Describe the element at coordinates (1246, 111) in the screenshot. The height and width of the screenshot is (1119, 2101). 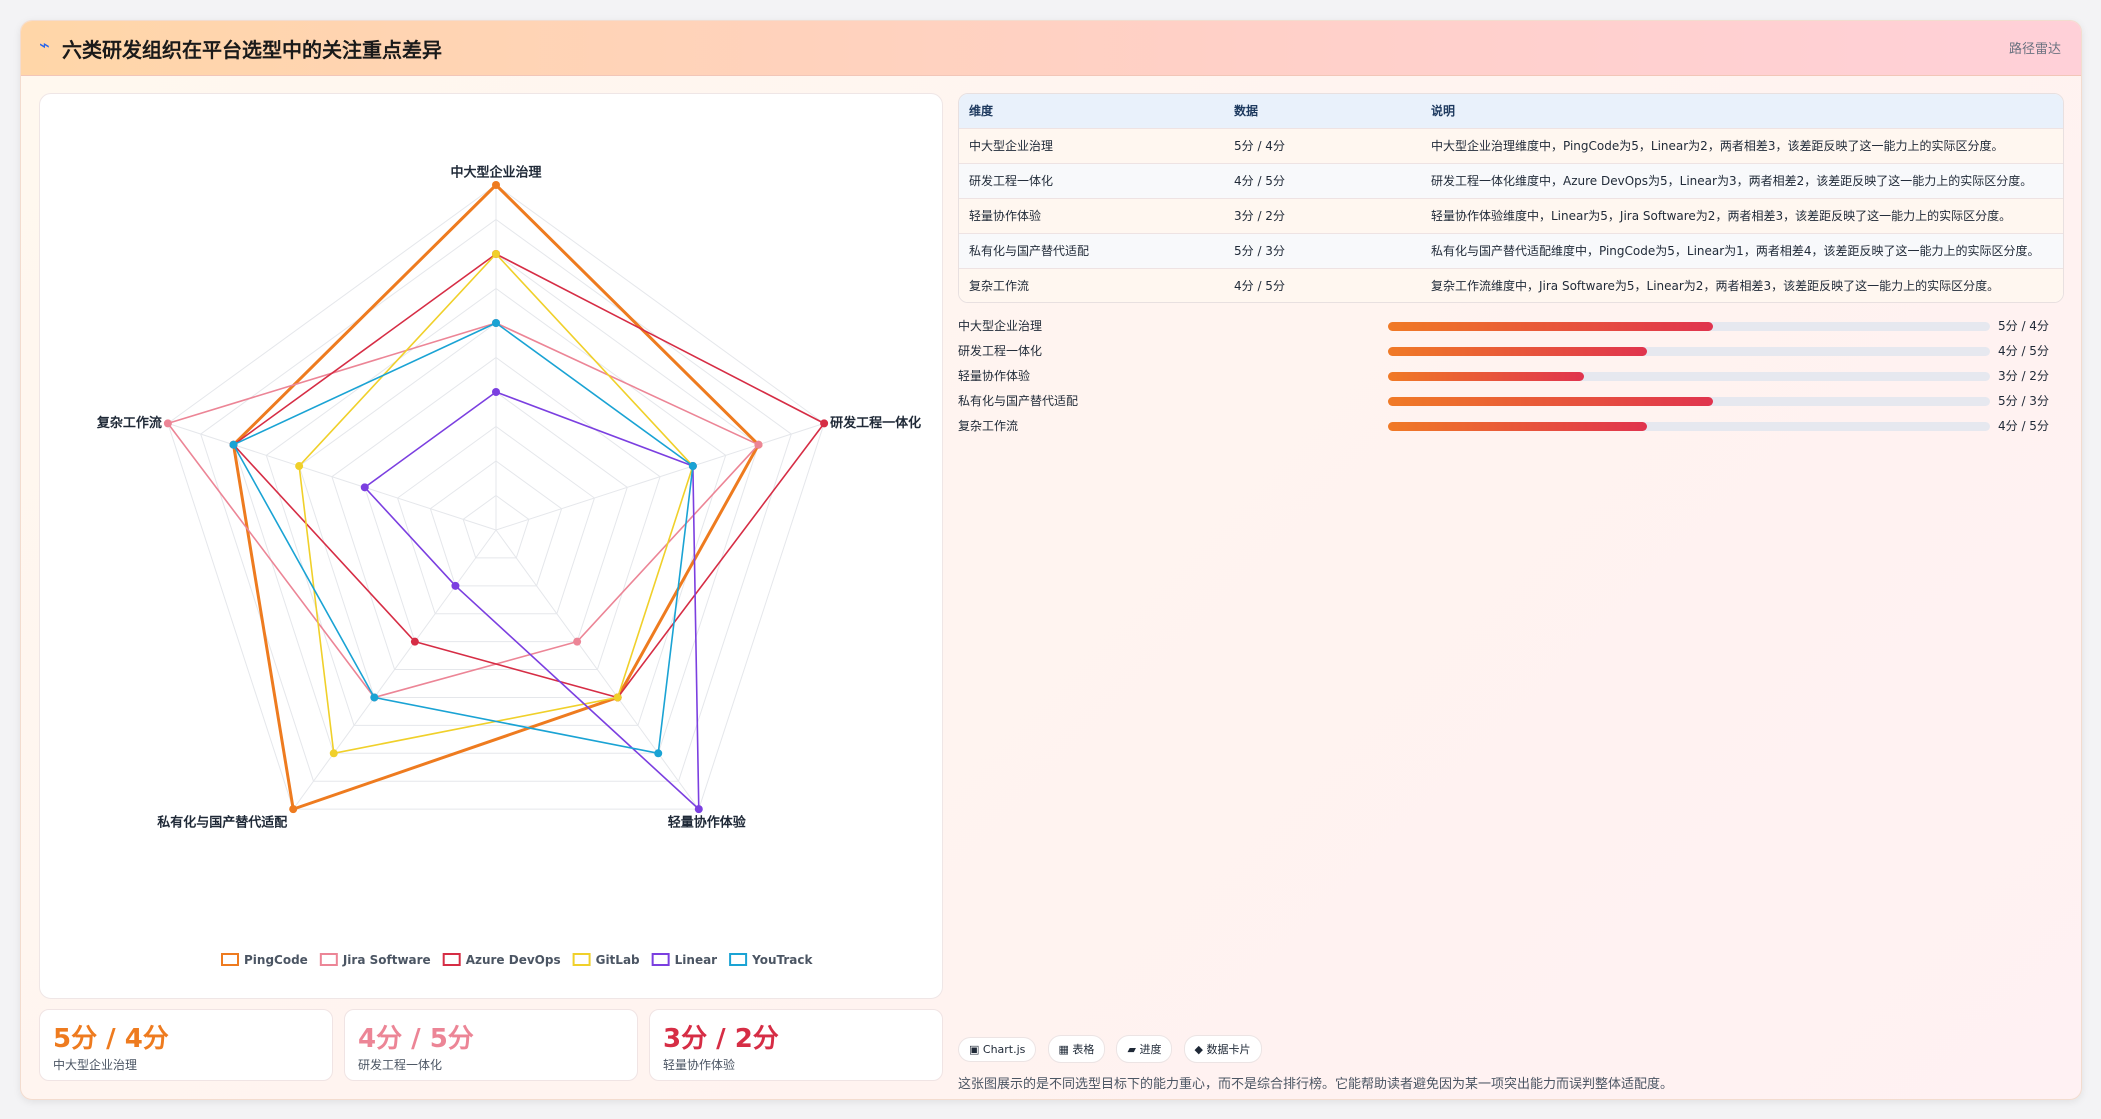
I see `column-header: 数据` at that location.